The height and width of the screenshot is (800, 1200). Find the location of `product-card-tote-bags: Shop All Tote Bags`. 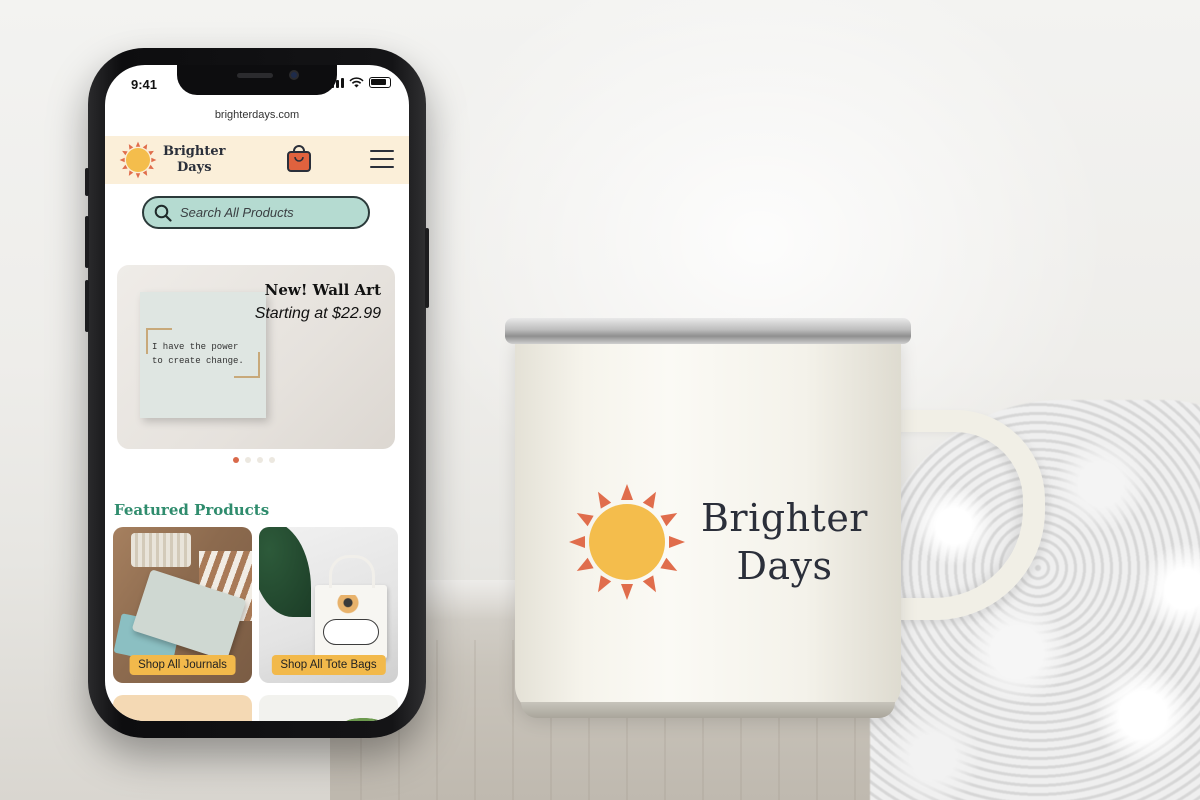

product-card-tote-bags: Shop All Tote Bags is located at coordinates (328, 605).